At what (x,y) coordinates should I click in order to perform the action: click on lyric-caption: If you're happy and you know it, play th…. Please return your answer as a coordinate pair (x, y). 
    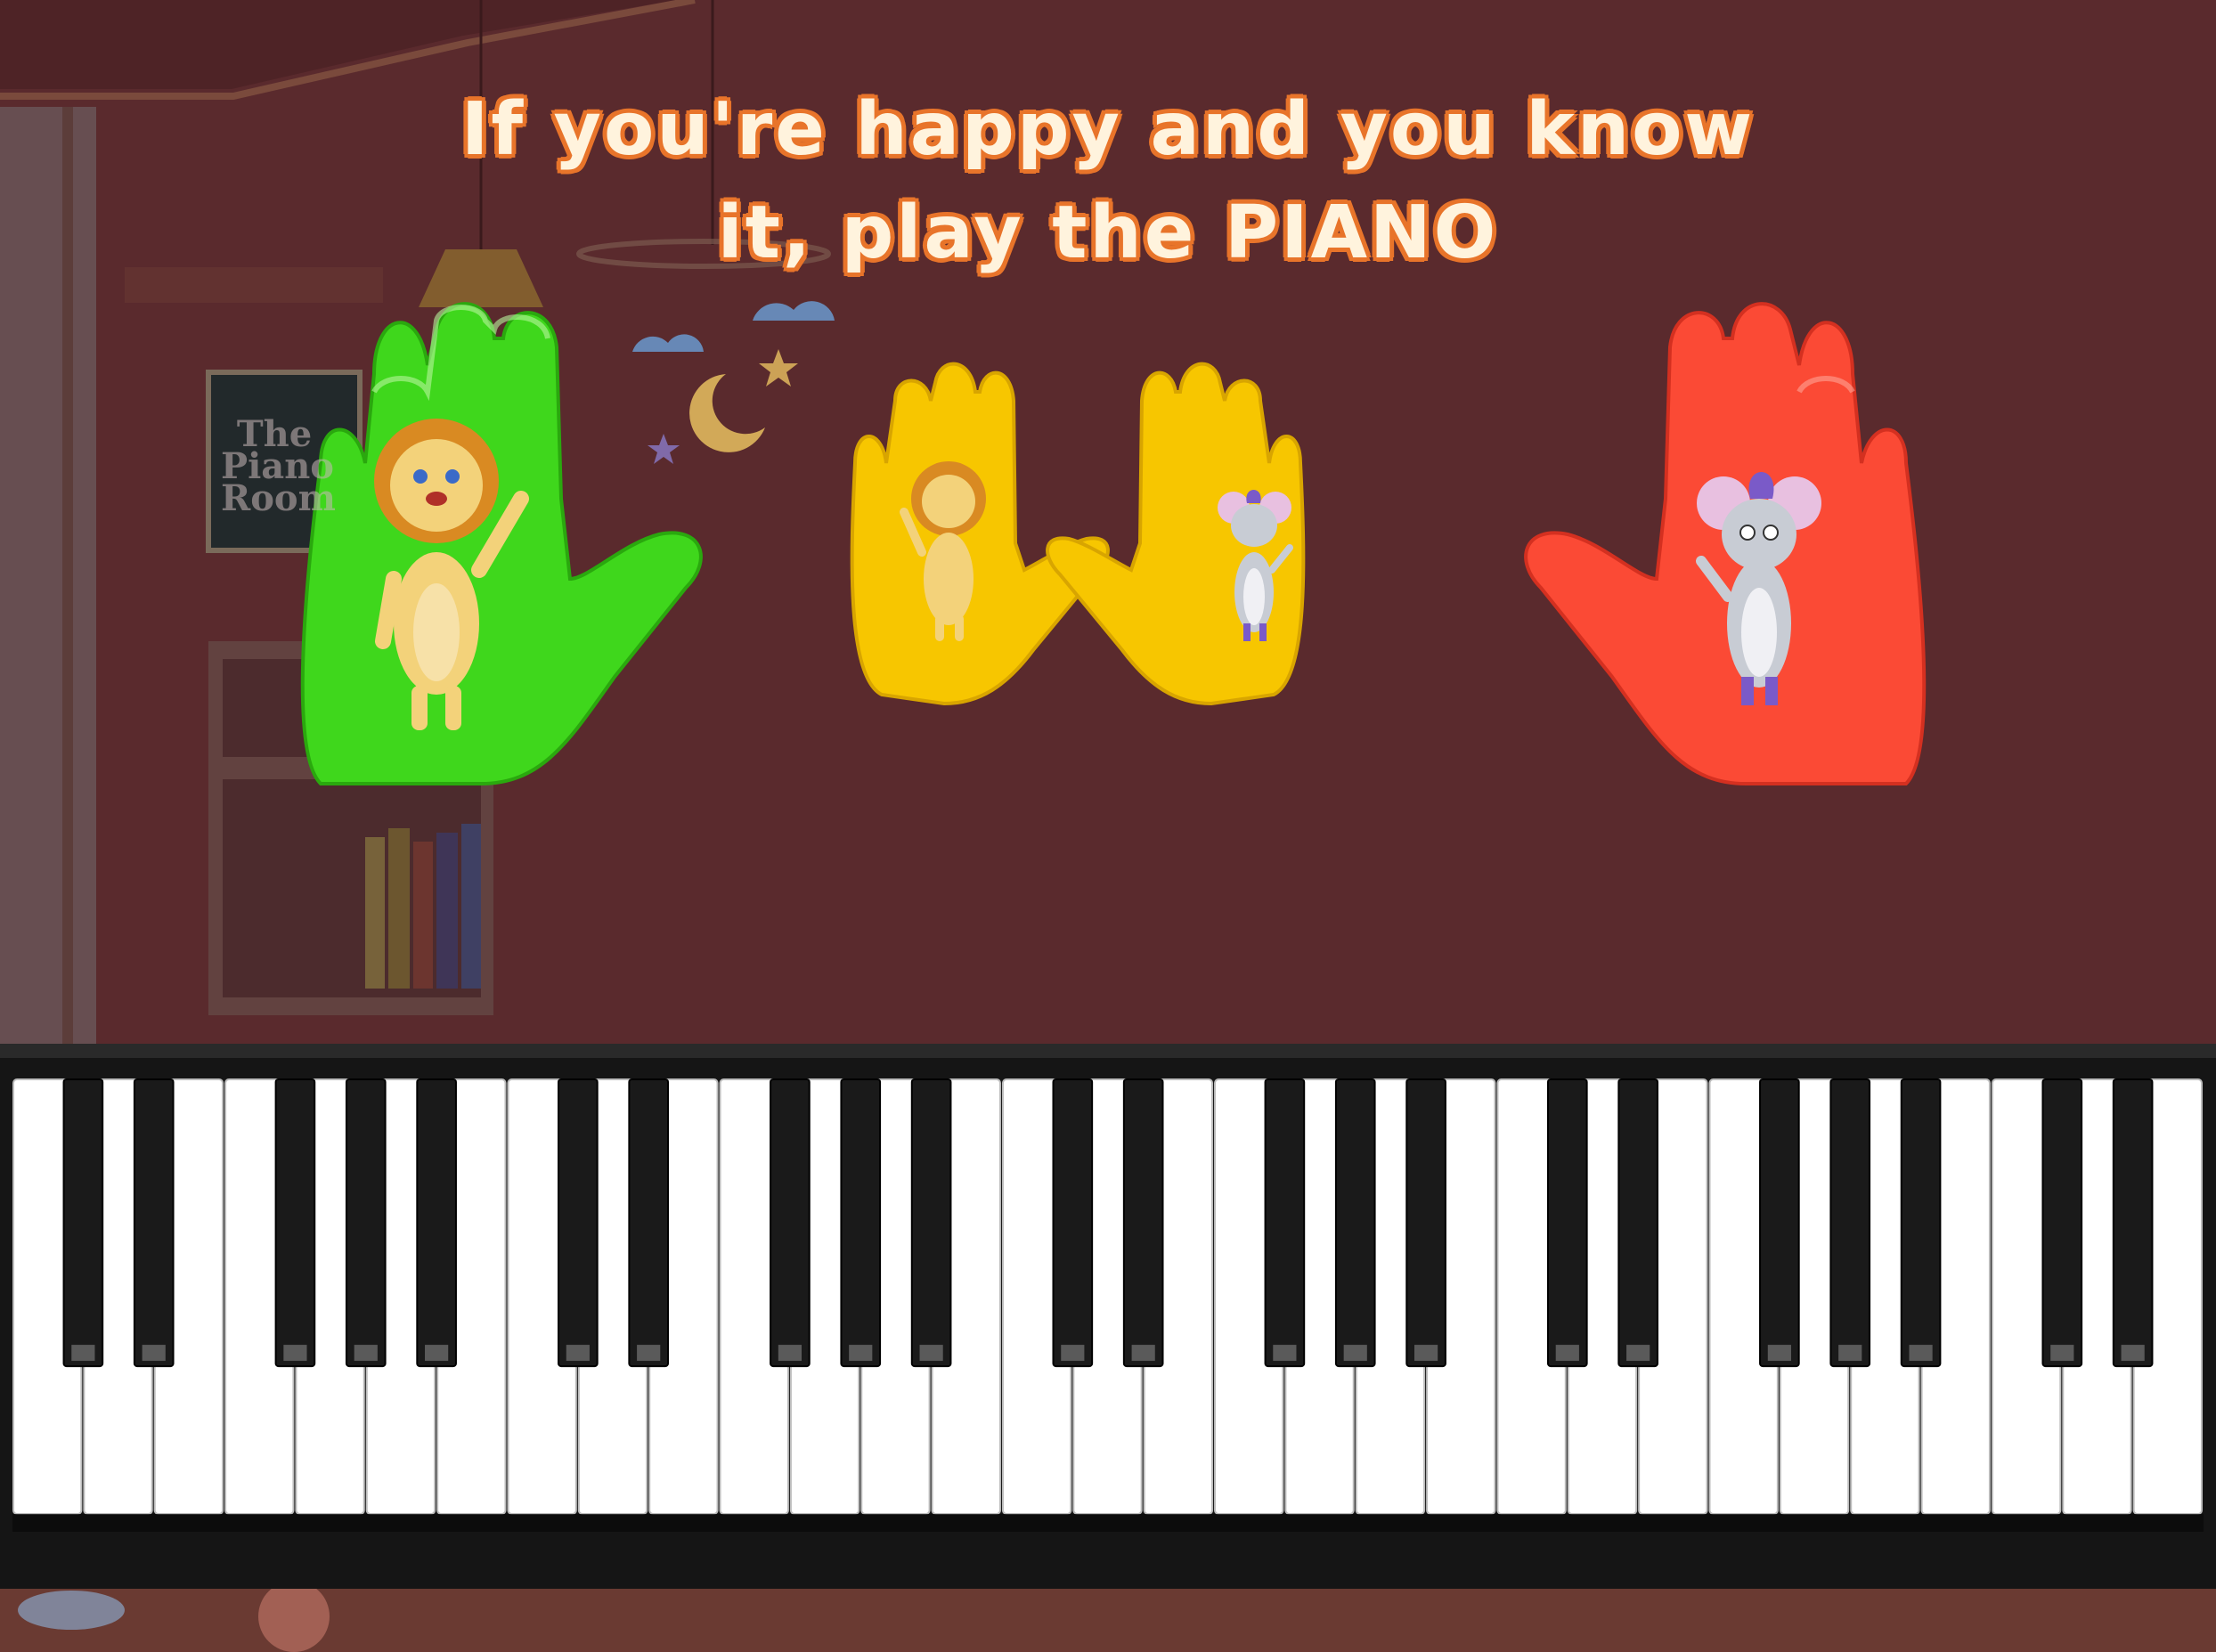
    Looking at the image, I should click on (1108, 181).